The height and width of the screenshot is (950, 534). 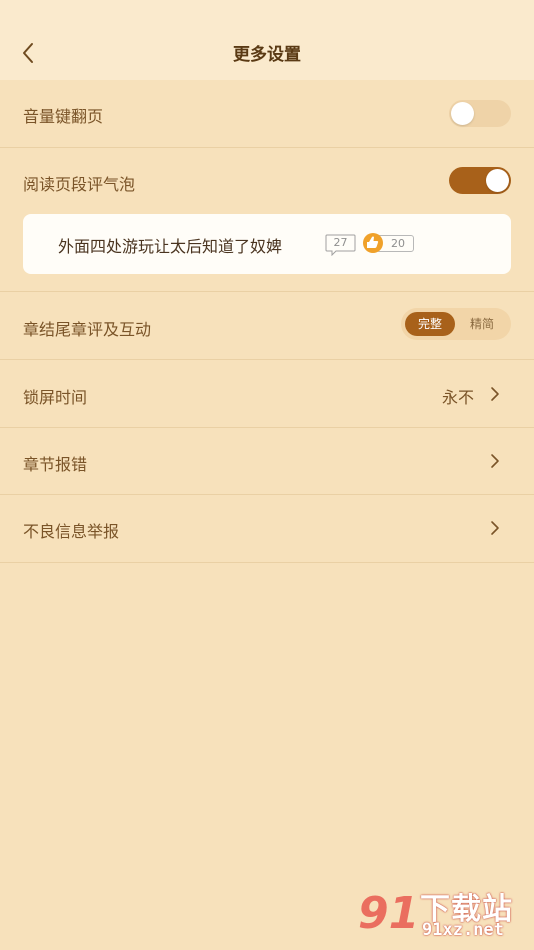 What do you see at coordinates (480, 113) in the screenshot?
I see `volume-page-turn-toggle` at bounding box center [480, 113].